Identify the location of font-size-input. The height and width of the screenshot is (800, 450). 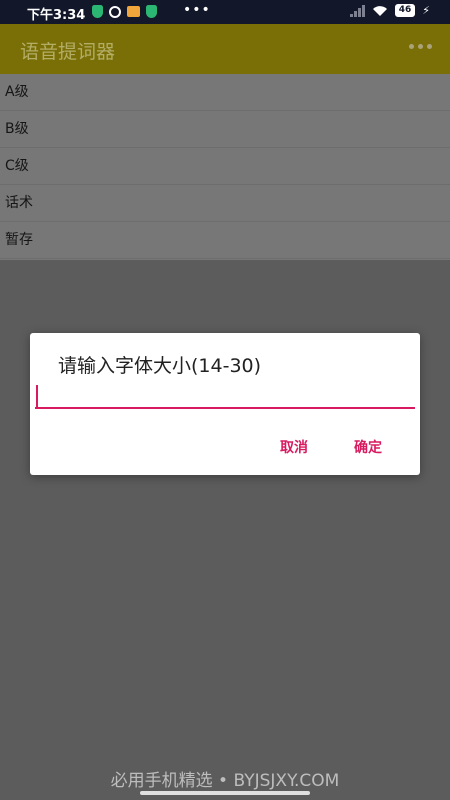
(225, 395).